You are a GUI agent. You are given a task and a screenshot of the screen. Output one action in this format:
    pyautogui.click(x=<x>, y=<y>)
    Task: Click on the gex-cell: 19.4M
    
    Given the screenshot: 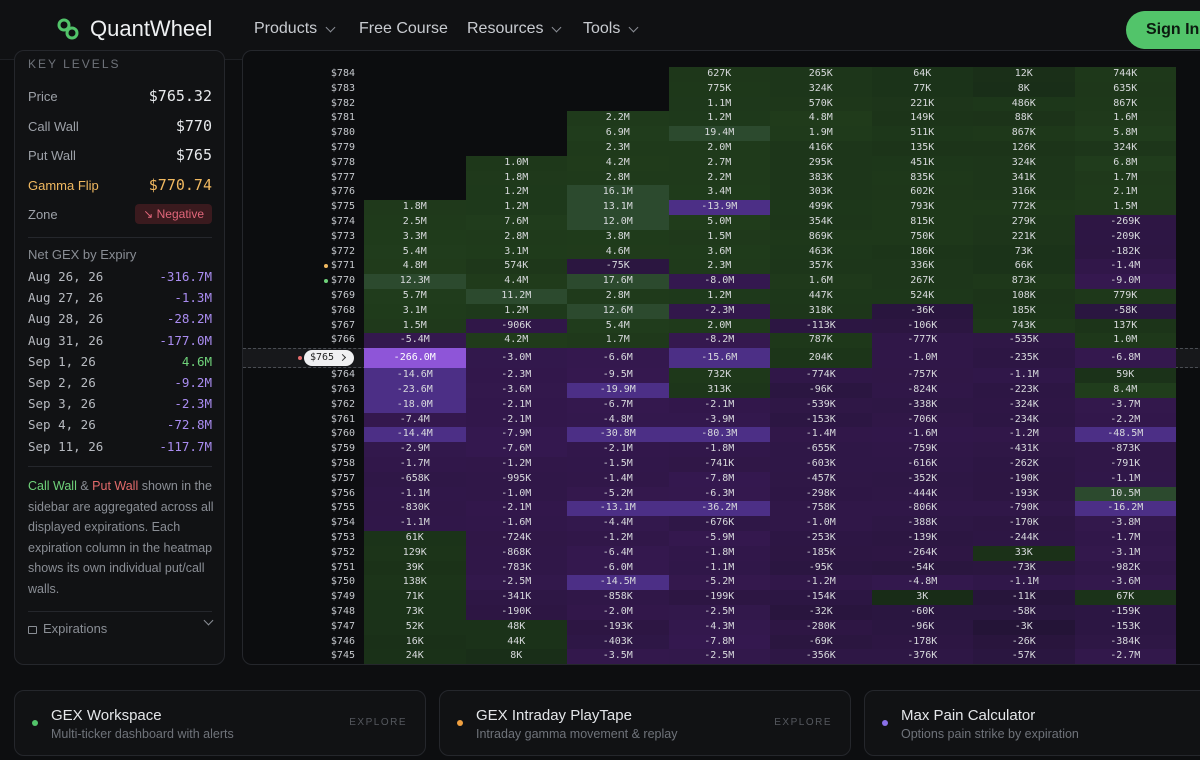 What is the action you would take?
    pyautogui.click(x=719, y=133)
    